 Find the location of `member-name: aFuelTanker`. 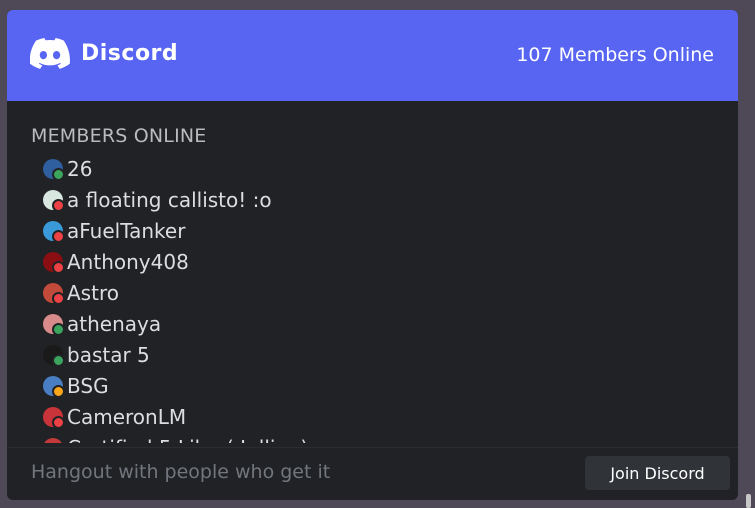

member-name: aFuelTanker is located at coordinates (126, 230).